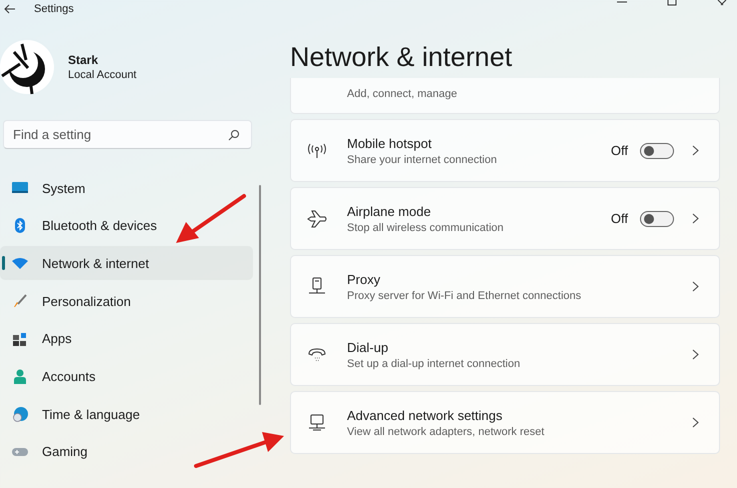 This screenshot has width=737, height=488. I want to click on antenna-icon, so click(317, 150).